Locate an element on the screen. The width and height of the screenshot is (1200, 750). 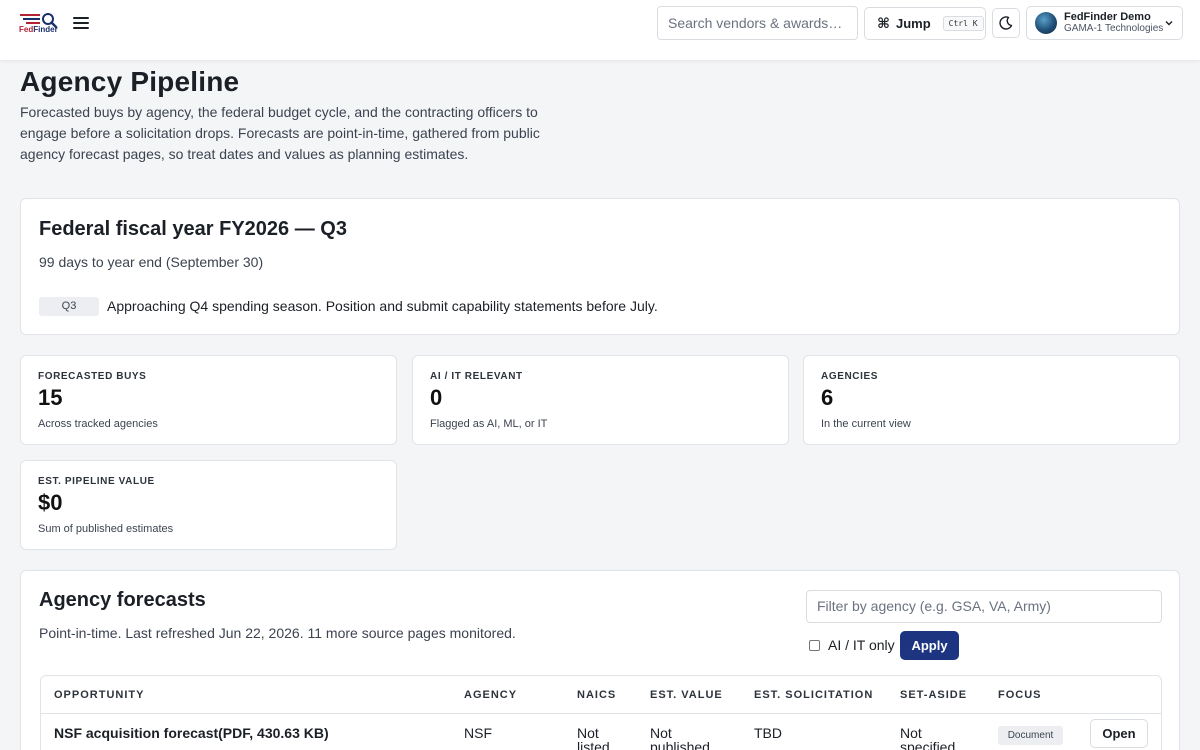
chevron-down-icon is located at coordinates (1169, 23).